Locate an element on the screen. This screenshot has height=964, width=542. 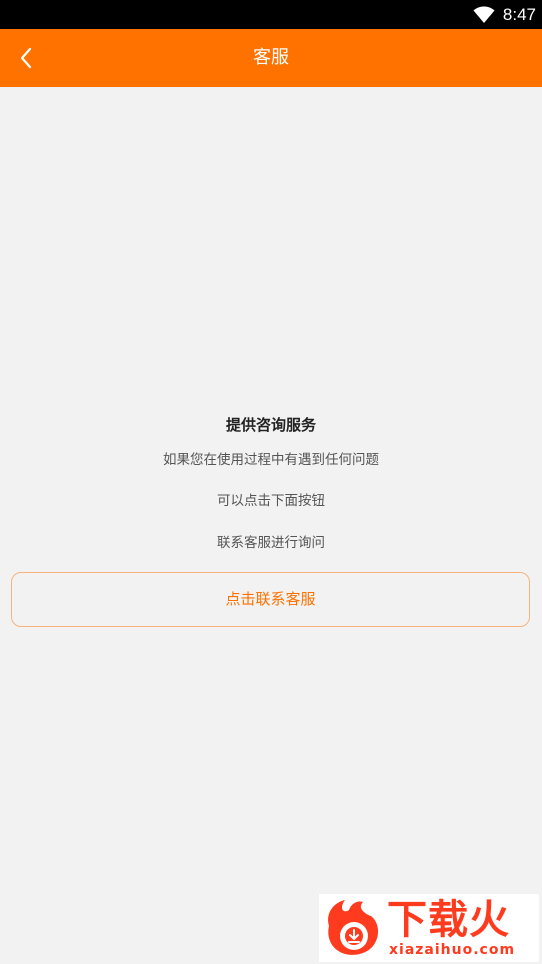
watermark-text: 下载火 xiazaihuo.com is located at coordinates (451, 928).